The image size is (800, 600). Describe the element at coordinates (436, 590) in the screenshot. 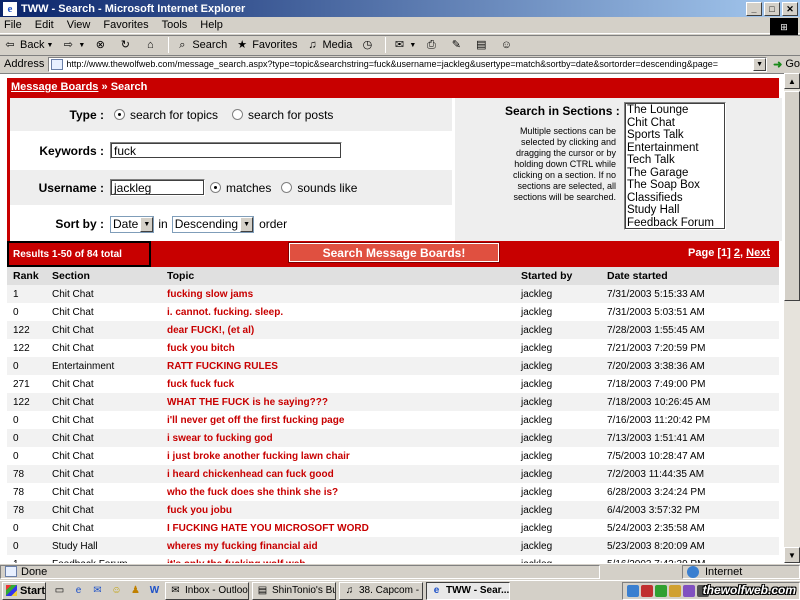

I see `ie-task-icon: e` at that location.